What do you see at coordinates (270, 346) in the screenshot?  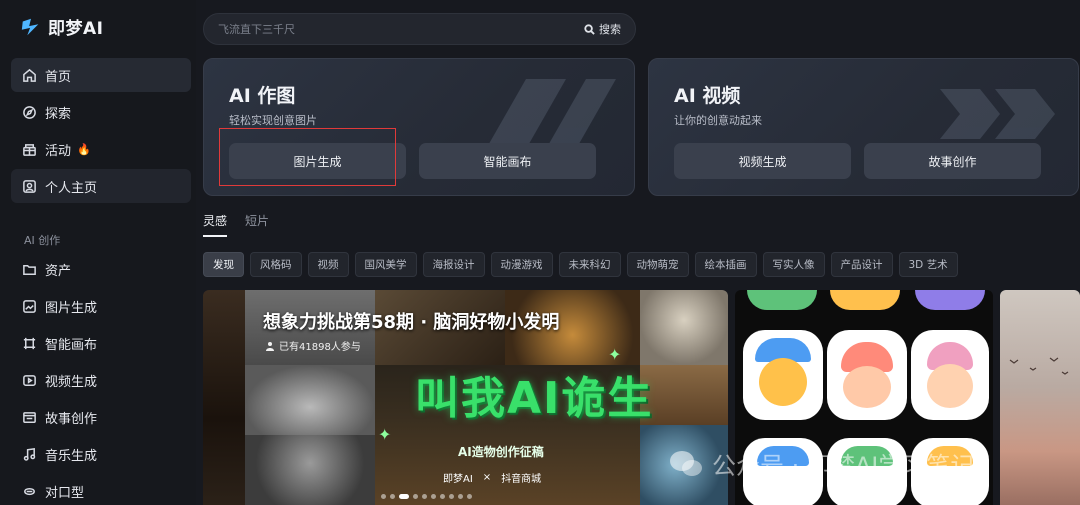 I see `person-icon` at bounding box center [270, 346].